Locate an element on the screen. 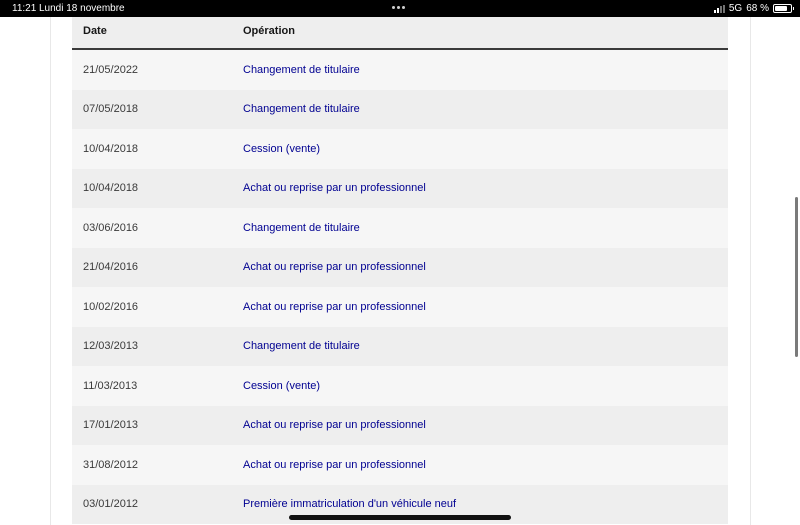 The height and width of the screenshot is (525, 800). multitasking-dots-icon is located at coordinates (398, 7).